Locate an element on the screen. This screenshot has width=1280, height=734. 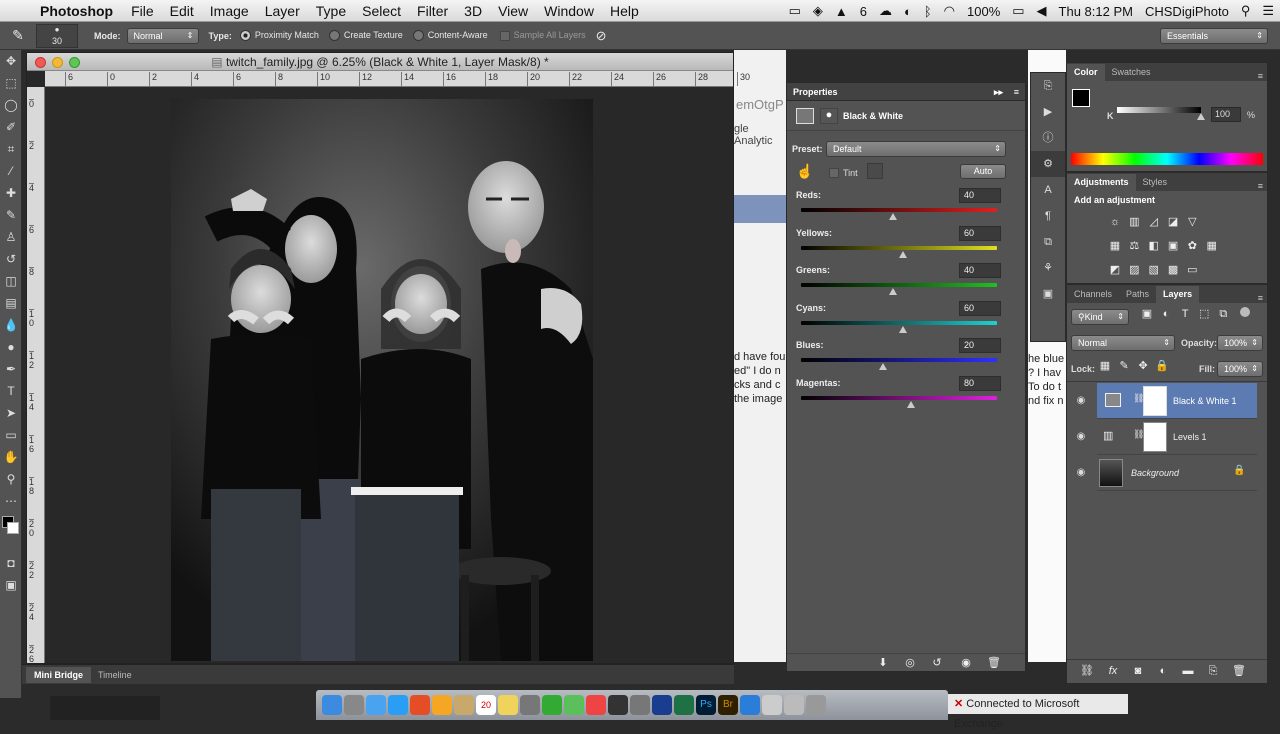
app-menu: Photoshop is located at coordinates (78, 11).